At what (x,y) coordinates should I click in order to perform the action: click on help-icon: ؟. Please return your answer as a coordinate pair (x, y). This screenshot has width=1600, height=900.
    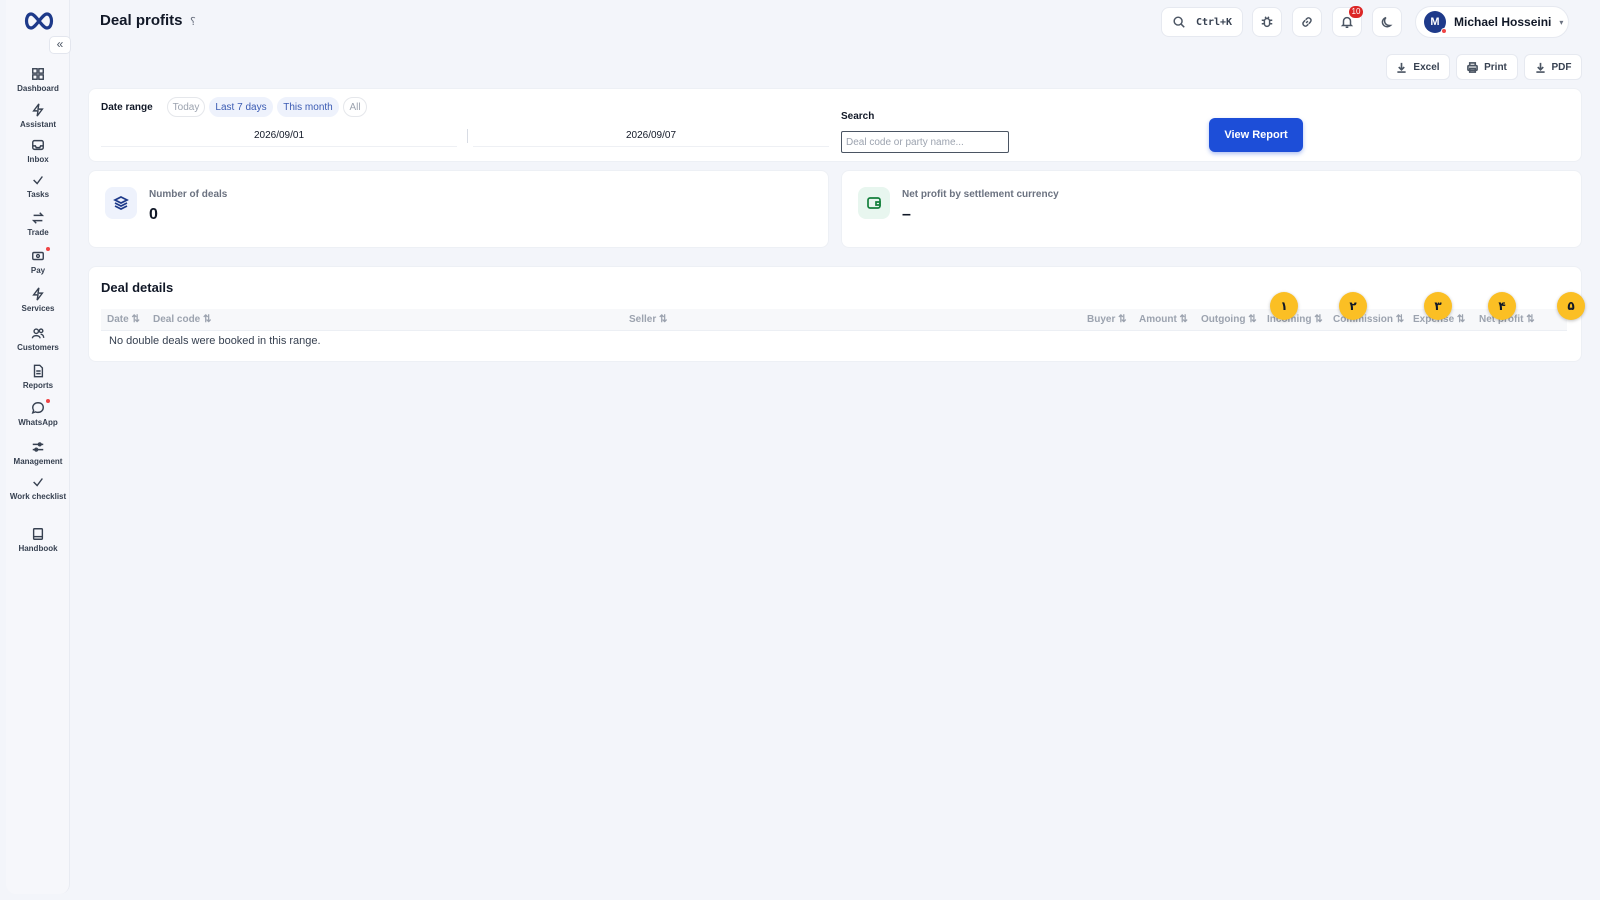
    Looking at the image, I should click on (193, 21).